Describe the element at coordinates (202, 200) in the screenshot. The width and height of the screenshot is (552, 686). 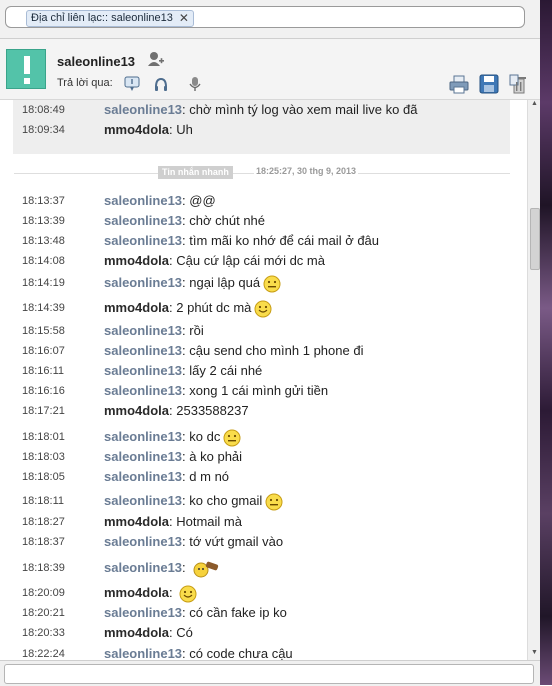
I see `message-text: @@` at that location.